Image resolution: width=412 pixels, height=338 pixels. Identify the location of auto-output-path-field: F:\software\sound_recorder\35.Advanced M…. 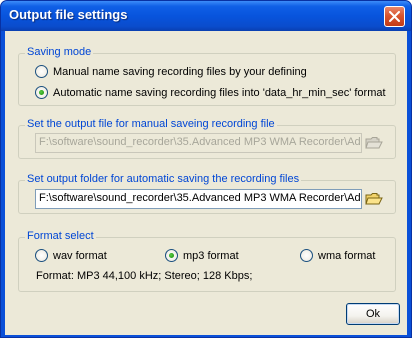
(198, 199).